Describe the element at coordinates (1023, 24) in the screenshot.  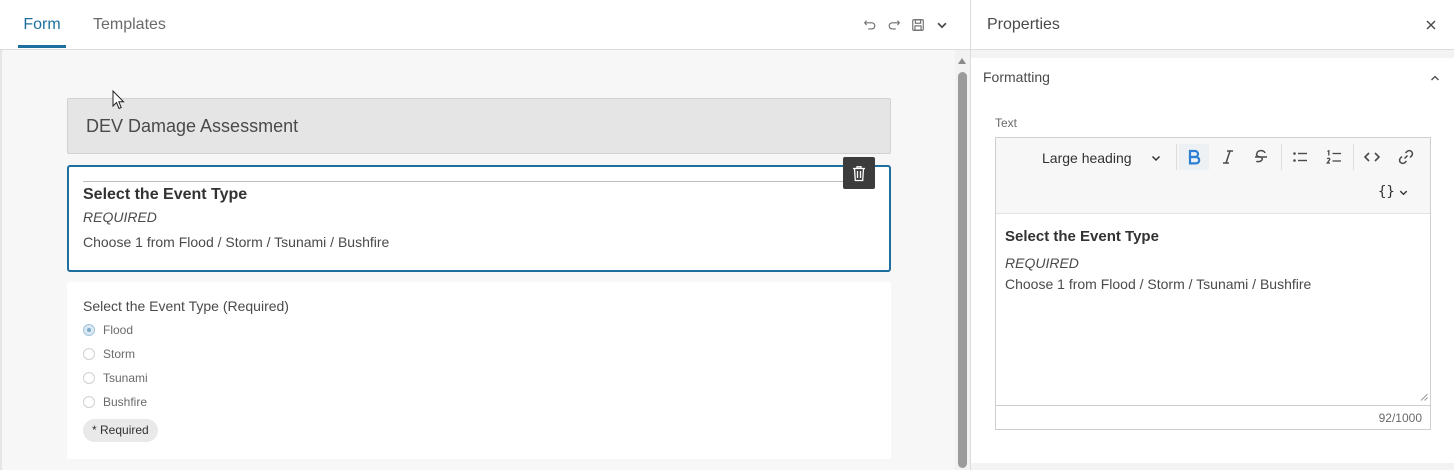
I see `properties-title: Properties` at that location.